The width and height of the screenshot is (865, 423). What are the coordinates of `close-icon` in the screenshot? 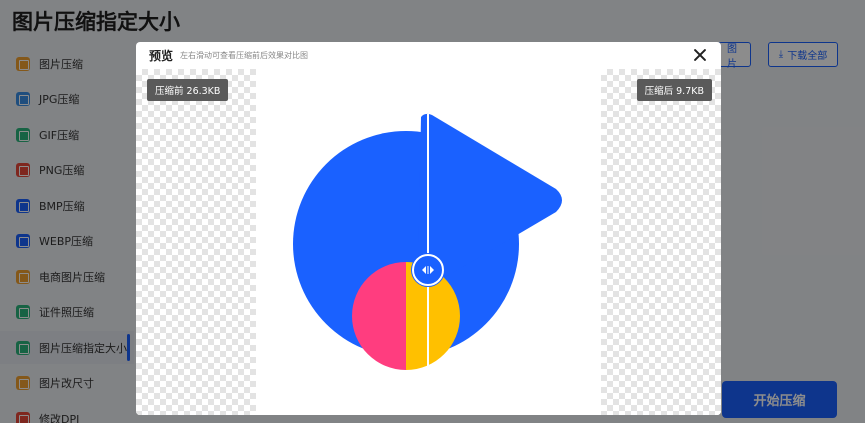 It's located at (700, 55).